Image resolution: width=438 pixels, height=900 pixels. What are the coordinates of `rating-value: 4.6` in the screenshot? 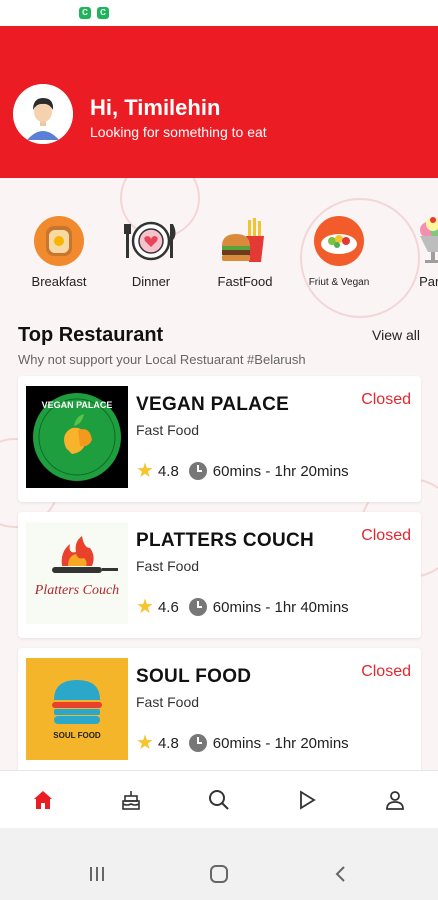 It's located at (168, 607).